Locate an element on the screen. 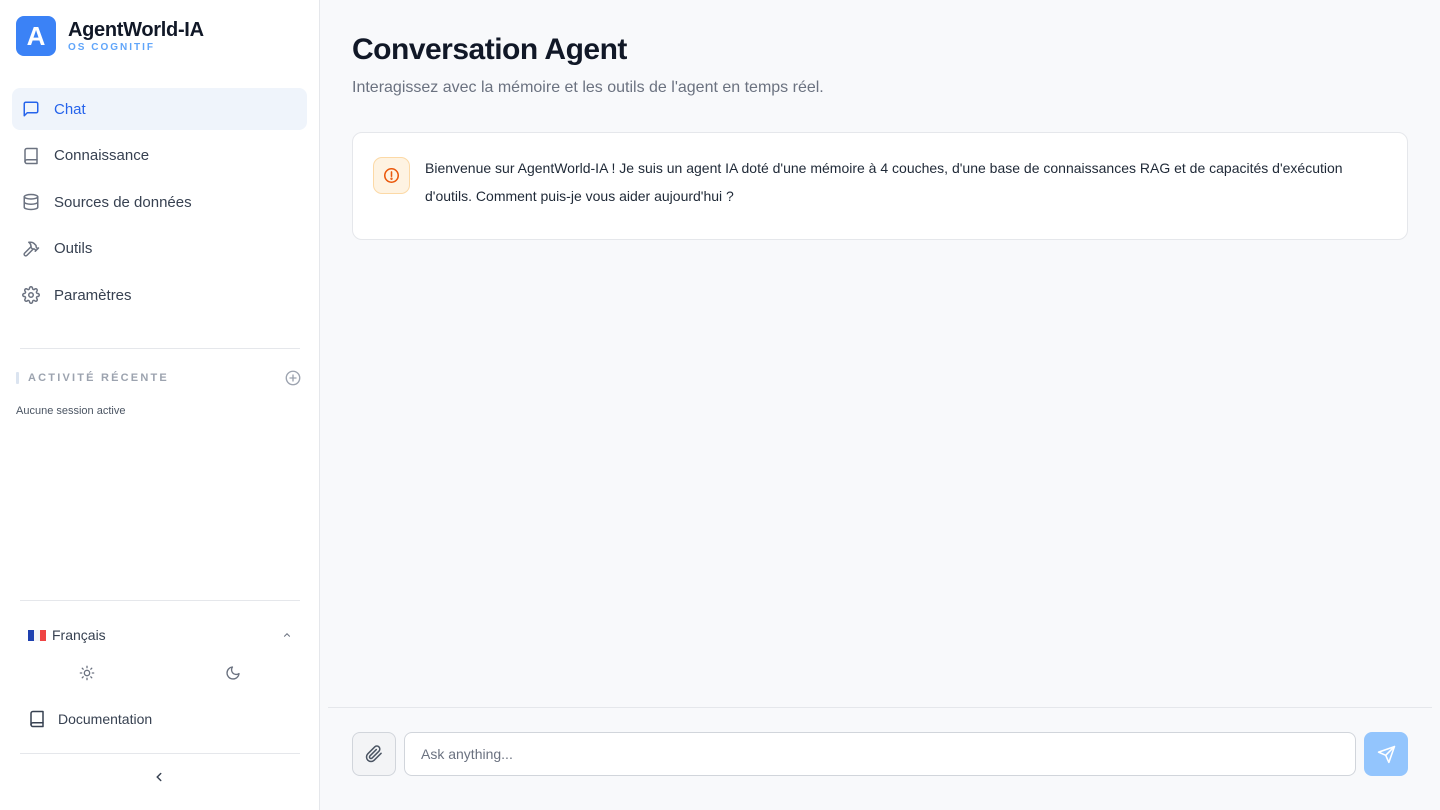  send-icon is located at coordinates (1386, 754).